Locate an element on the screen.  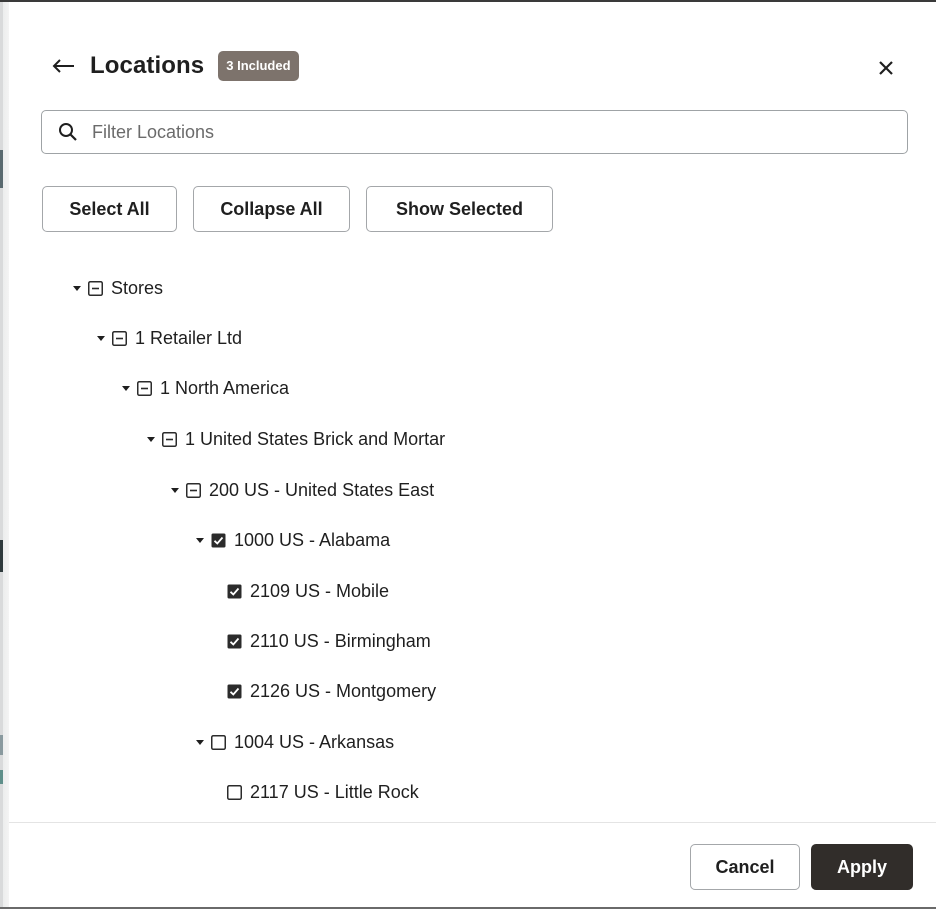
search-input is located at coordinates (472, 132).